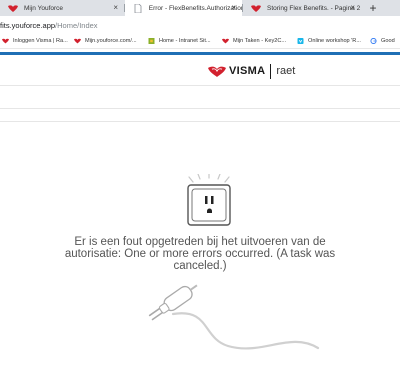 The image size is (400, 371). I want to click on svg-text: v, so click(300, 42).